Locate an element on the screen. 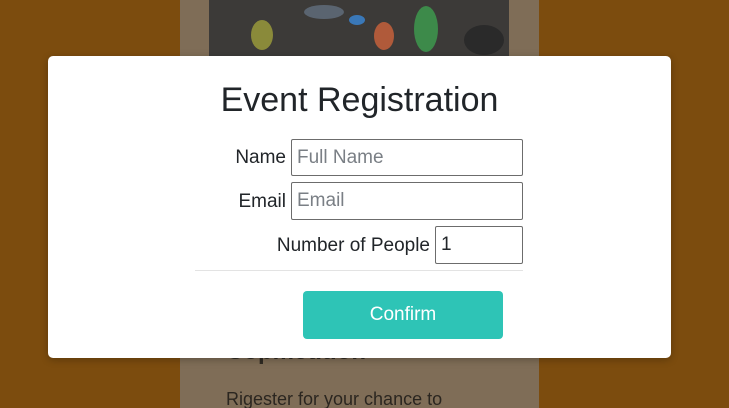  confirm-button: Confirm is located at coordinates (403, 315).